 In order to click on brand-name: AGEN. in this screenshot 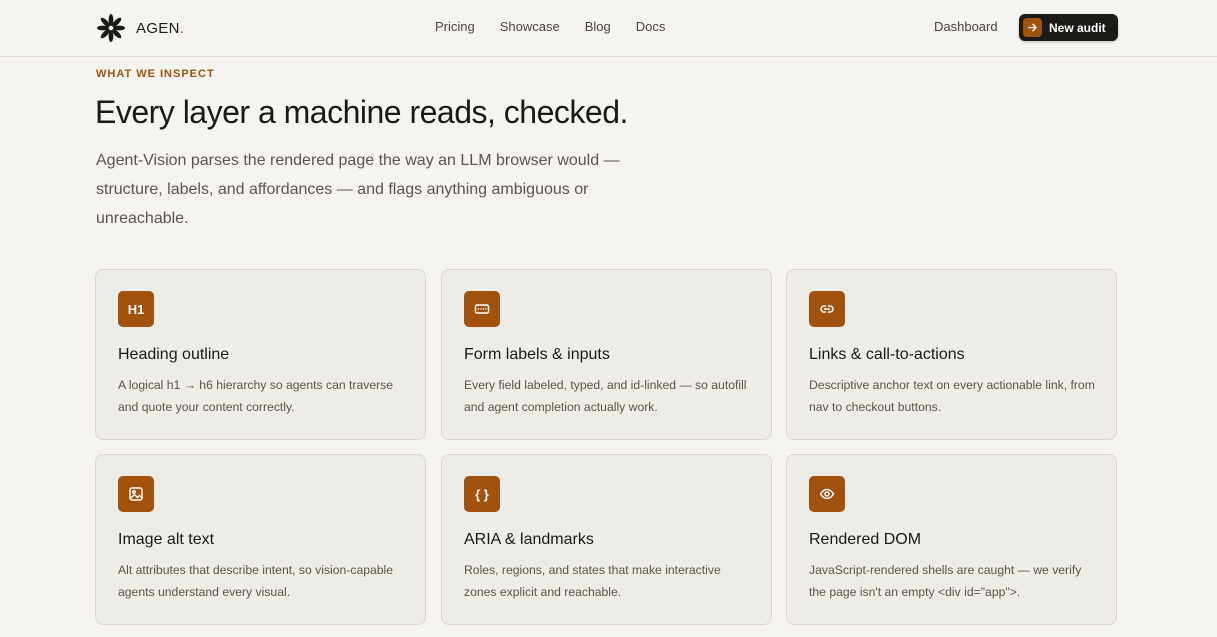, I will do `click(160, 28)`.